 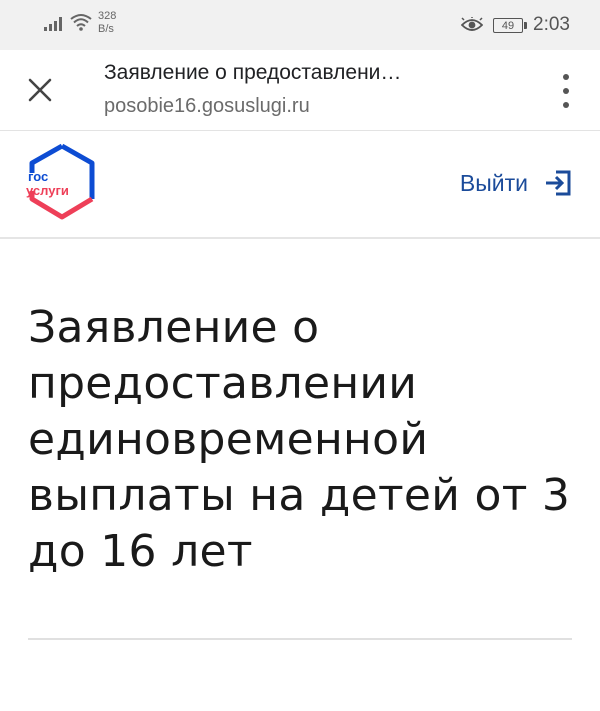 What do you see at coordinates (207, 106) in the screenshot?
I see `page-url: posobie16.gosuslugi.ru` at bounding box center [207, 106].